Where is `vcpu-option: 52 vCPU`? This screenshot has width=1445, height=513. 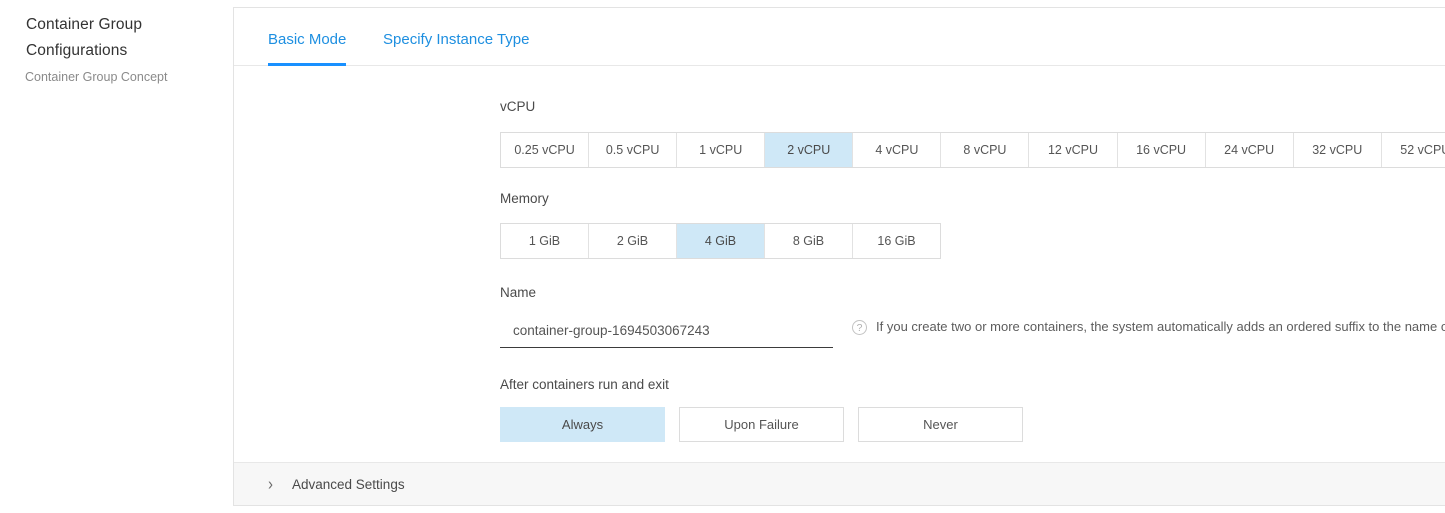
vcpu-option: 52 vCPU is located at coordinates (1413, 150).